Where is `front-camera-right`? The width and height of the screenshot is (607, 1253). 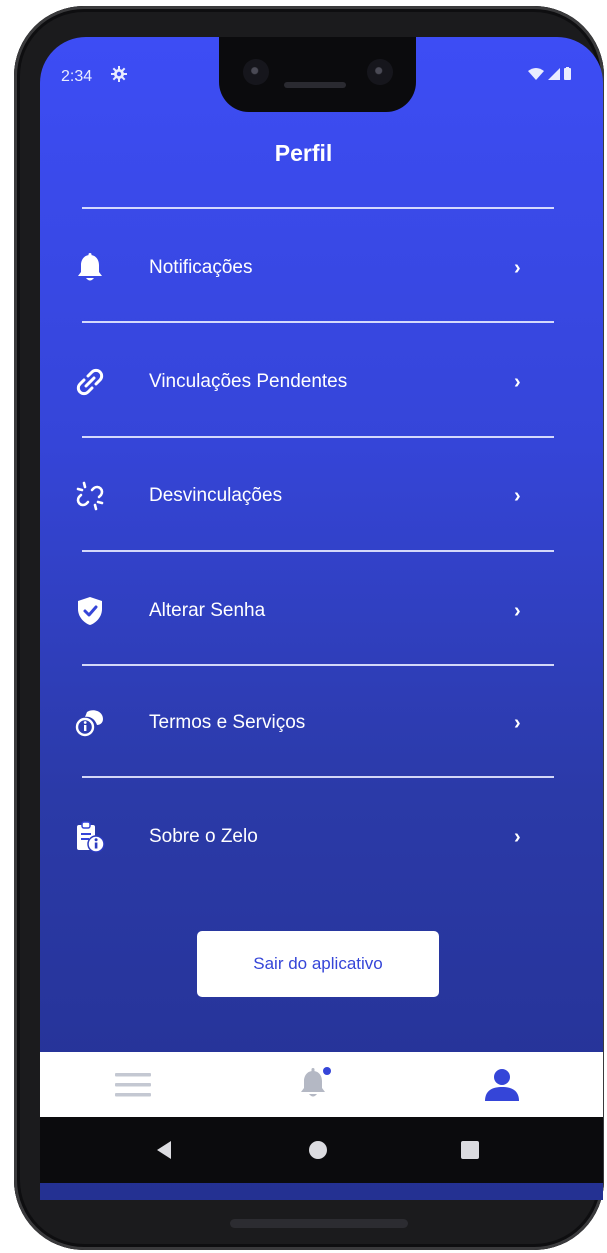
front-camera-right is located at coordinates (380, 72).